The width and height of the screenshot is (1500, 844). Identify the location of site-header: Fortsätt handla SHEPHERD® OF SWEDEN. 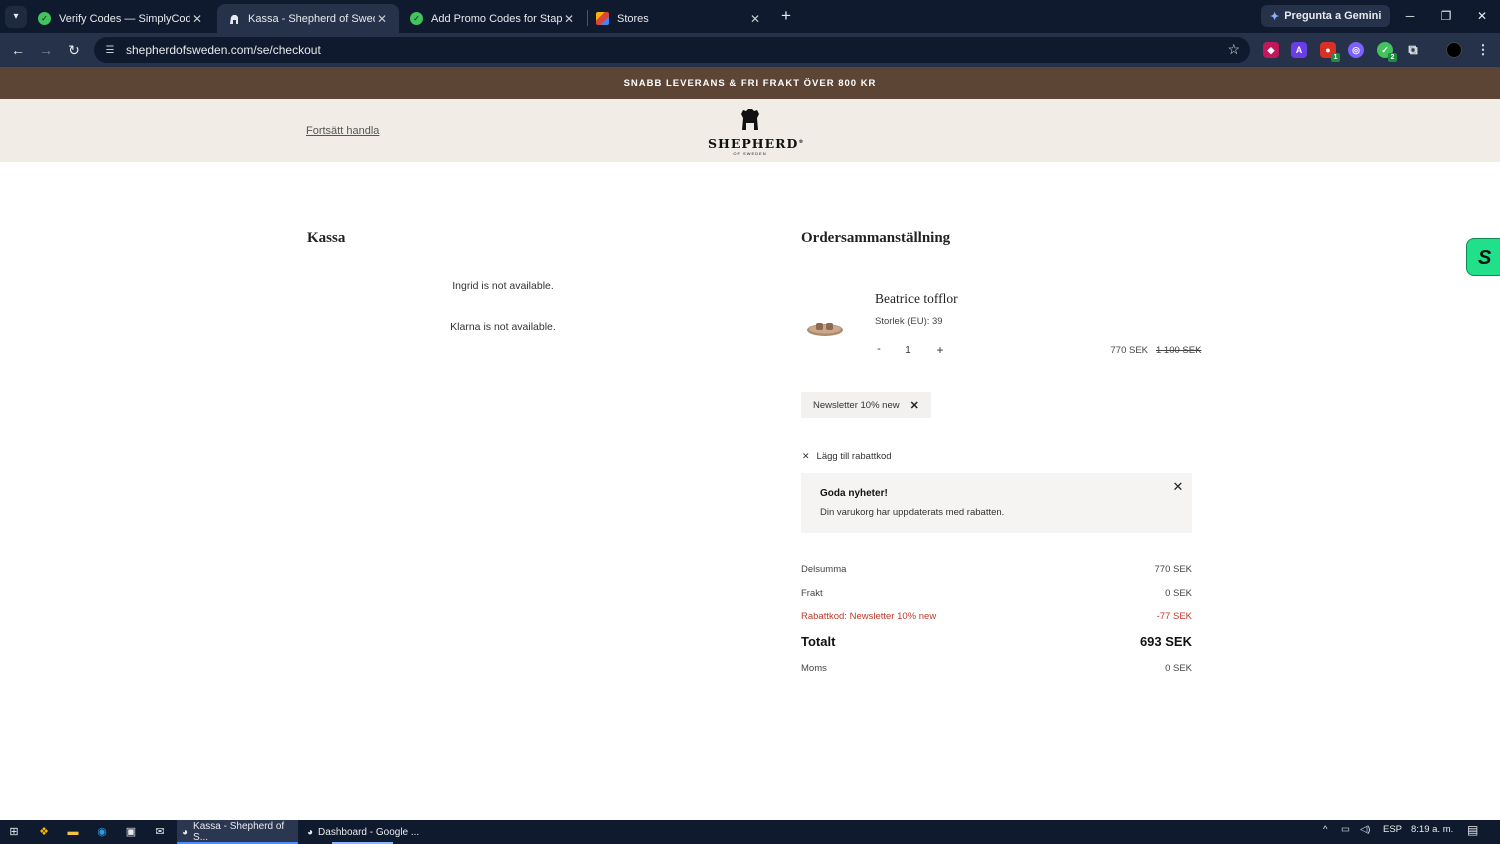
(750, 130).